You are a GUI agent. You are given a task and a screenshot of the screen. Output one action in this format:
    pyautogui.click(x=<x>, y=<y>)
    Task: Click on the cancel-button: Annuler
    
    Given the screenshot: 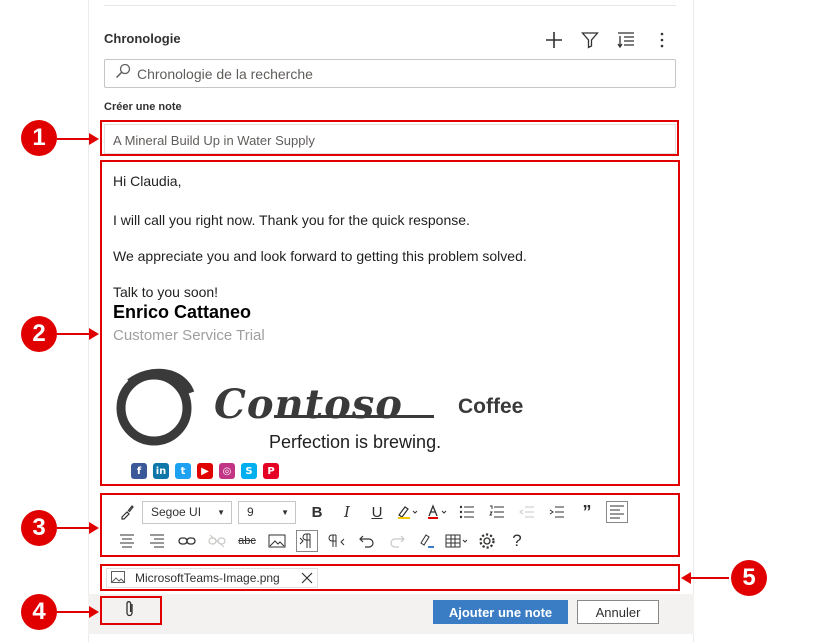 What is the action you would take?
    pyautogui.click(x=618, y=612)
    